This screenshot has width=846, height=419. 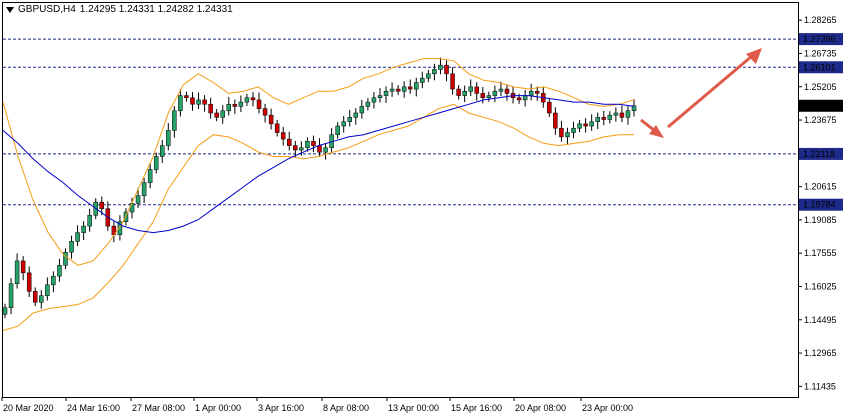 What do you see at coordinates (820, 20) in the screenshot?
I see `y-tick-label: 1.28265` at bounding box center [820, 20].